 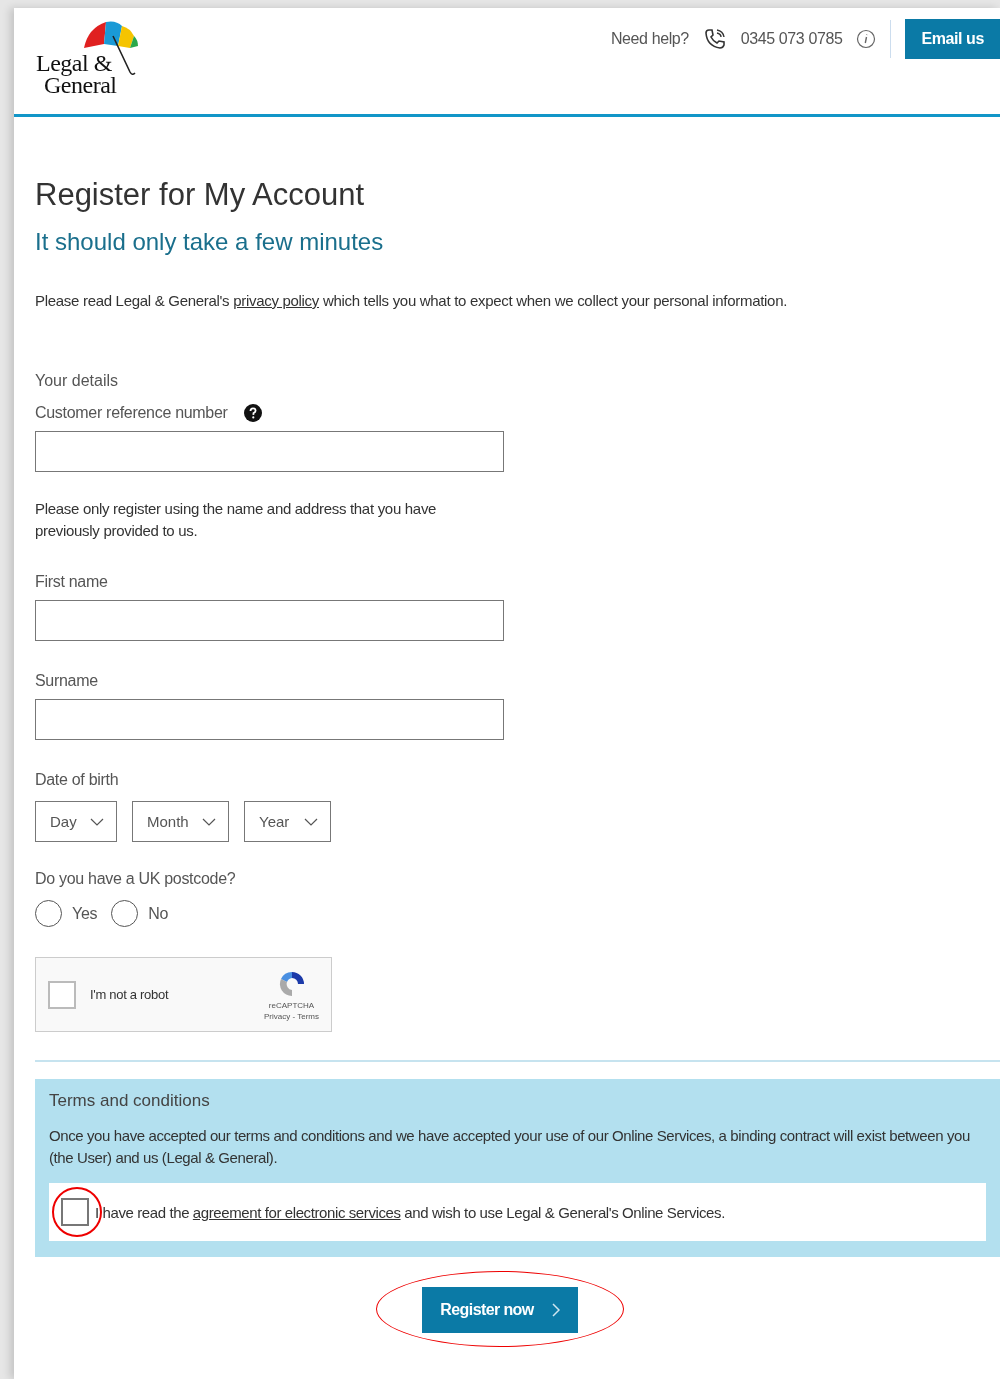 I want to click on register-button: Register now, so click(x=500, y=1310).